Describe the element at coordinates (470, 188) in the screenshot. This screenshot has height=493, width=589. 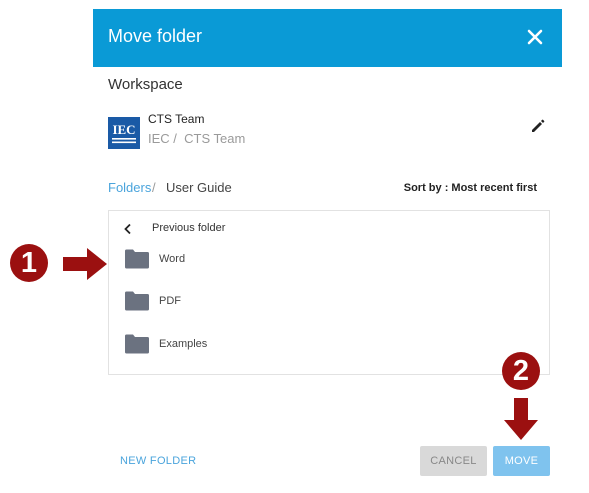
I see `sort-dropdown: Sort by : Most recent first` at that location.